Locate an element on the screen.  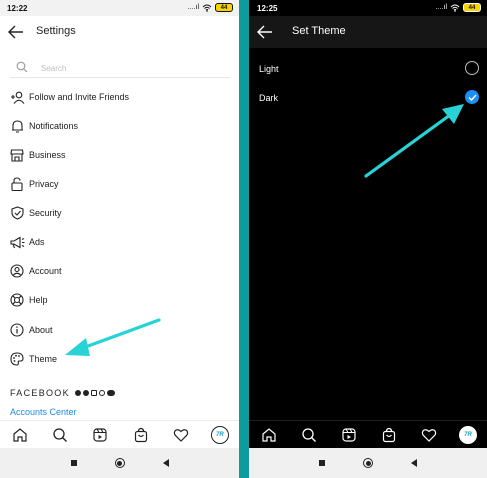
lifebuoy-icon is located at coordinates (17, 300).